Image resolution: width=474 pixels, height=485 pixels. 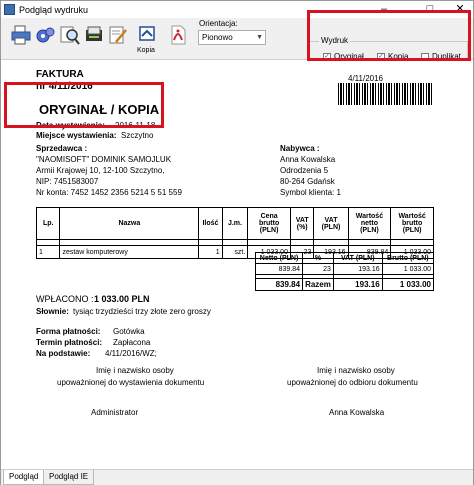 I want to click on edit-icon, so click(x=118, y=35).